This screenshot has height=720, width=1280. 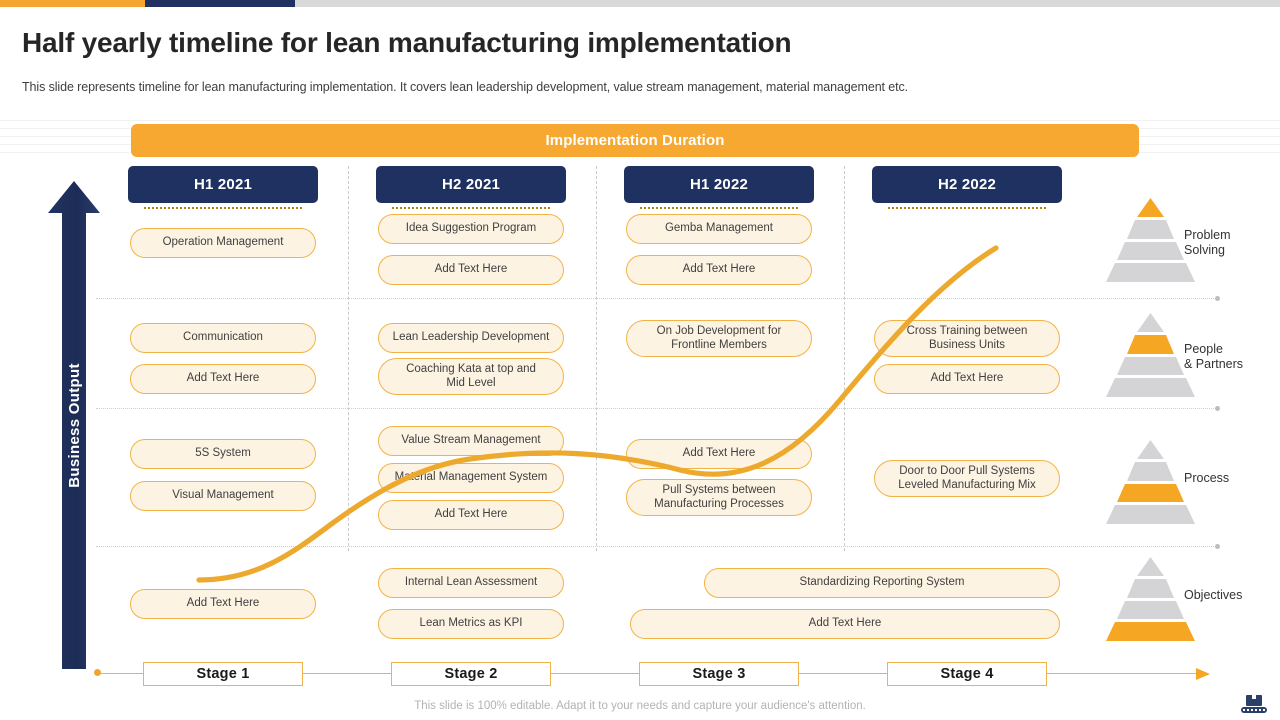 I want to click on activity-pill: Idea Suggestion Program, so click(x=471, y=229).